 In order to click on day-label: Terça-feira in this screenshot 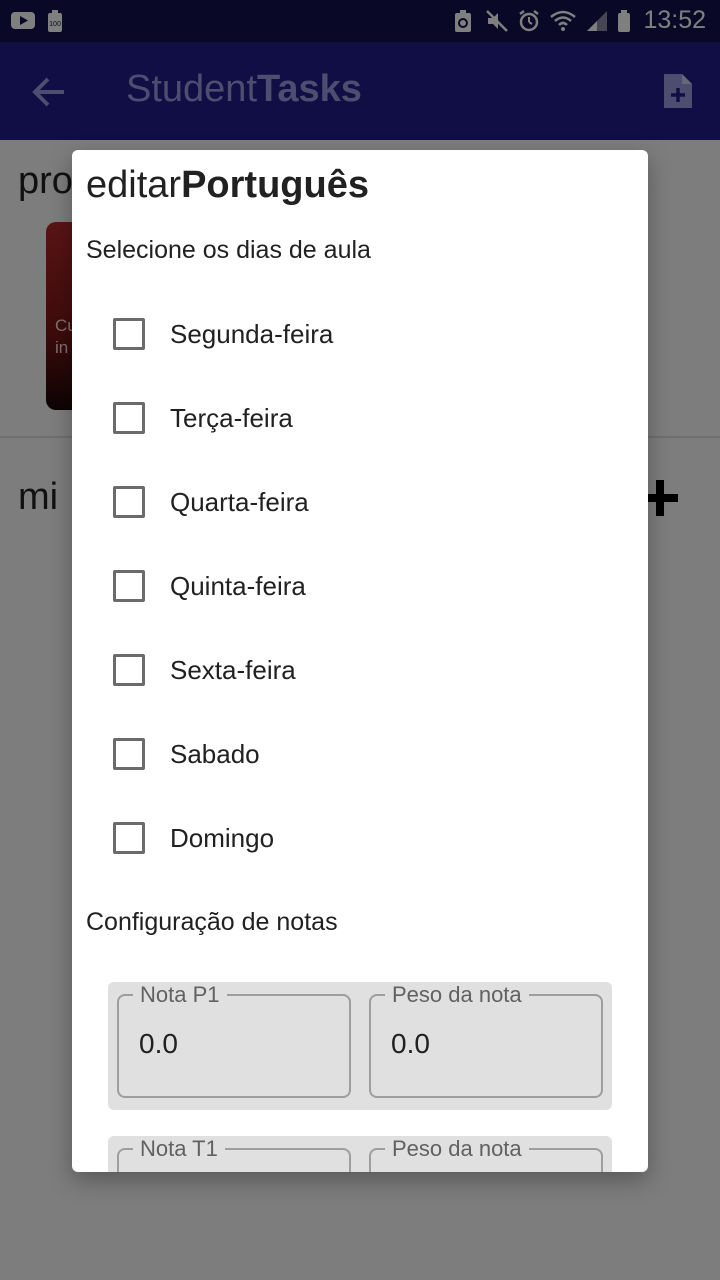, I will do `click(231, 417)`.